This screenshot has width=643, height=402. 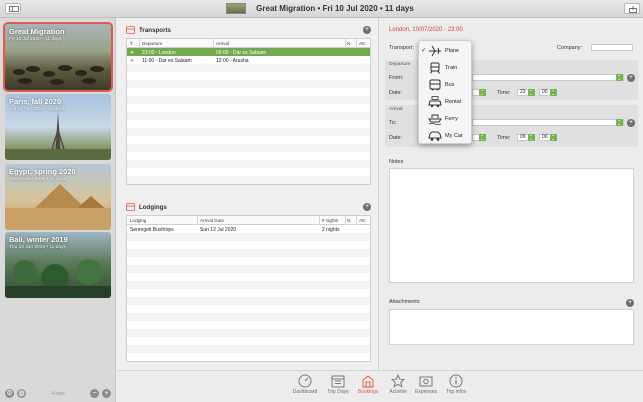 I want to click on trip-subtitle: Sat 10 Oct 2020 • 11 days, so click(x=37, y=109).